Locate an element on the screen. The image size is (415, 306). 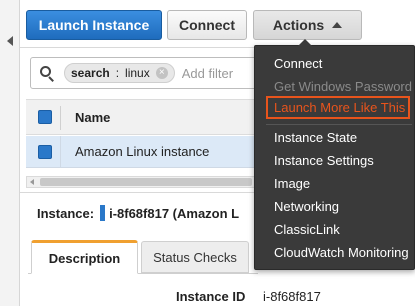
menu-item-instance-state: Instance State is located at coordinates (315, 138).